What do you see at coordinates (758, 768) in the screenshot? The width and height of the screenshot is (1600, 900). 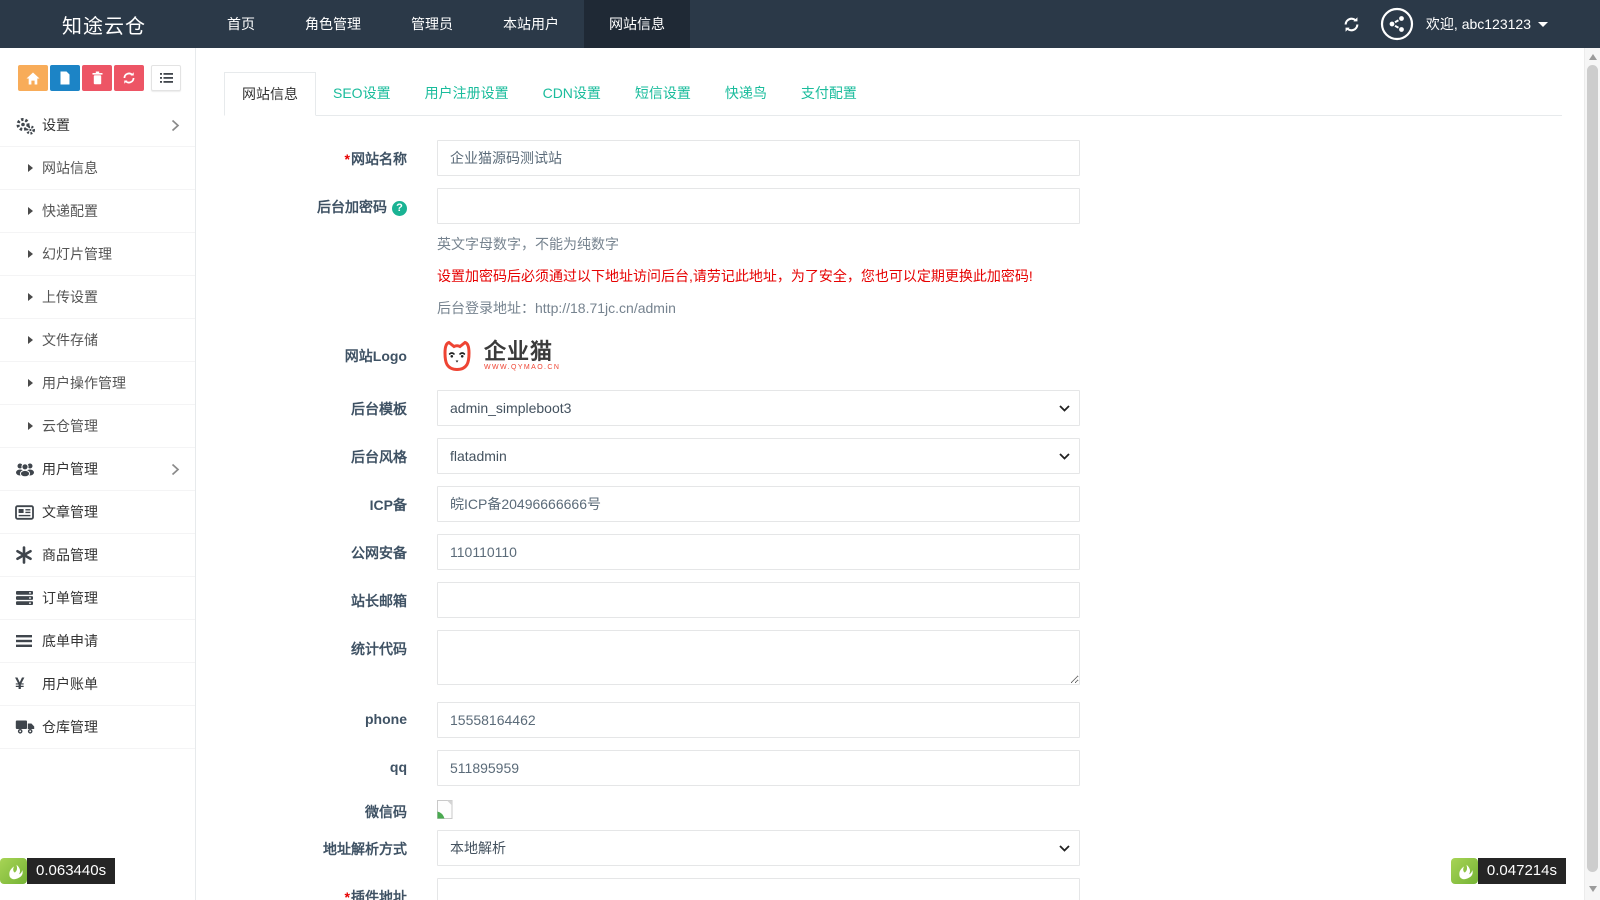 I see `qq-input` at bounding box center [758, 768].